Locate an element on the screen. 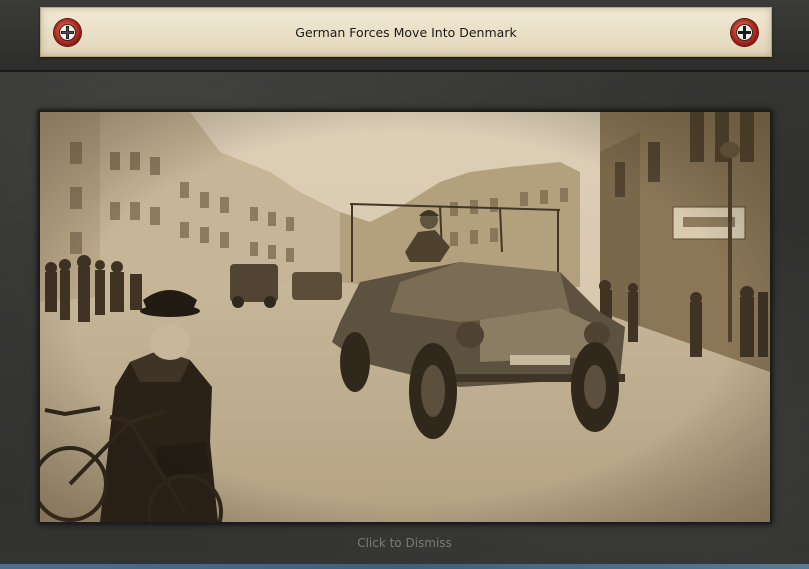 The width and height of the screenshot is (809, 569). event-title: German Forces Move Into Denmark is located at coordinates (406, 32).